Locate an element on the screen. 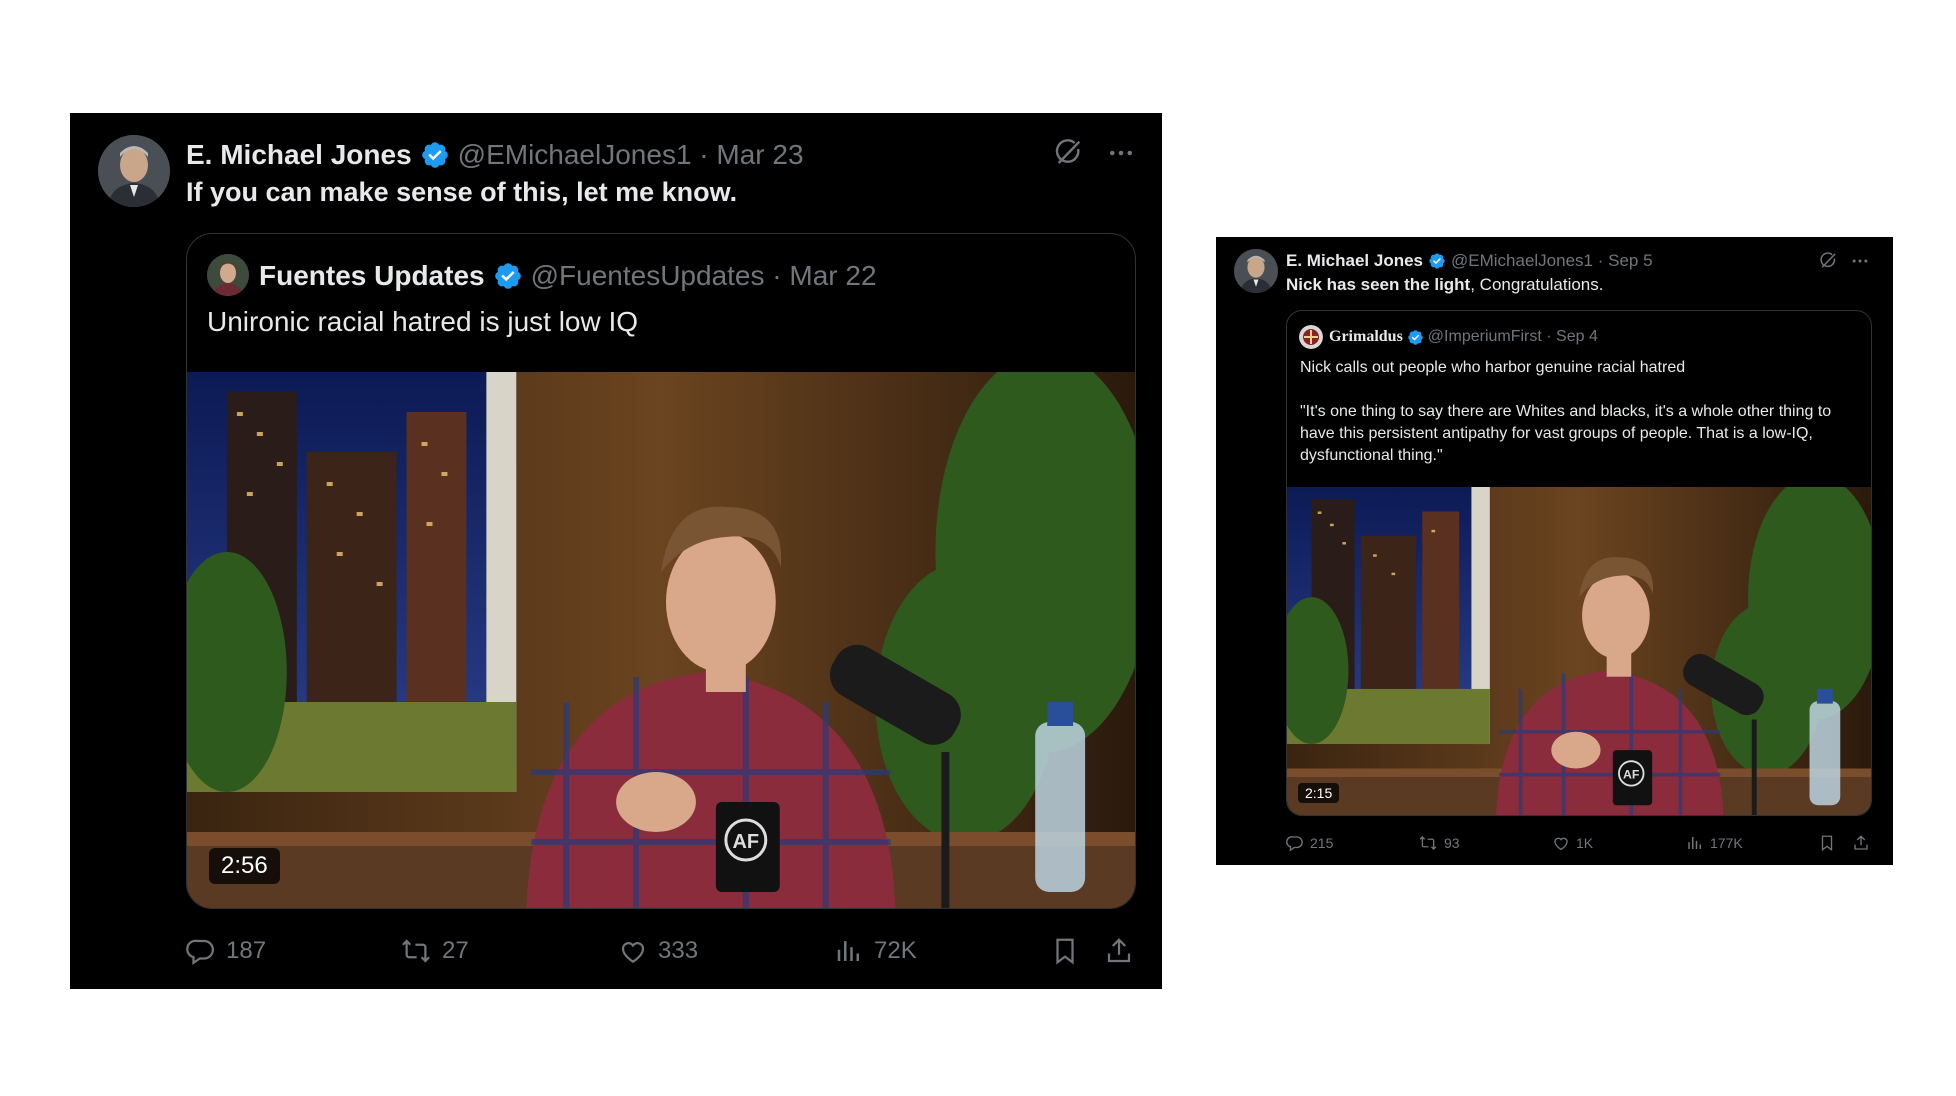 This screenshot has width=1956, height=1096. repost-button: 93 is located at coordinates (1439, 843).